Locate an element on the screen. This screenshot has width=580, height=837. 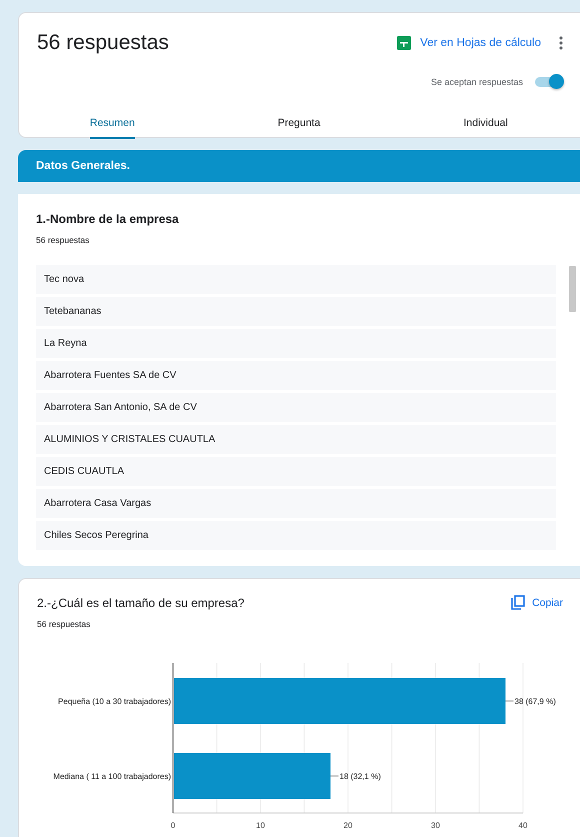
question-title: 1.-Nombre de la empresa is located at coordinates (108, 219).